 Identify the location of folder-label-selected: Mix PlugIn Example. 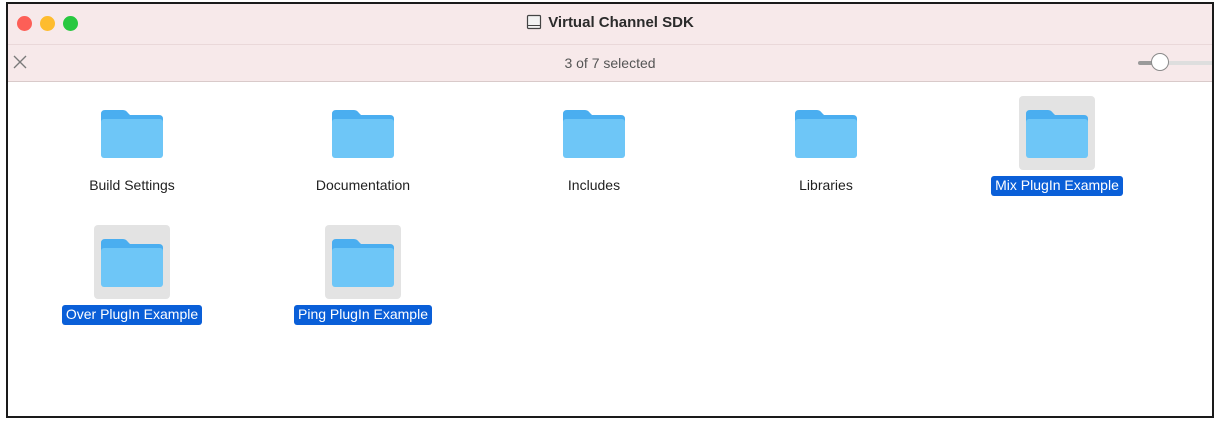
(1057, 186).